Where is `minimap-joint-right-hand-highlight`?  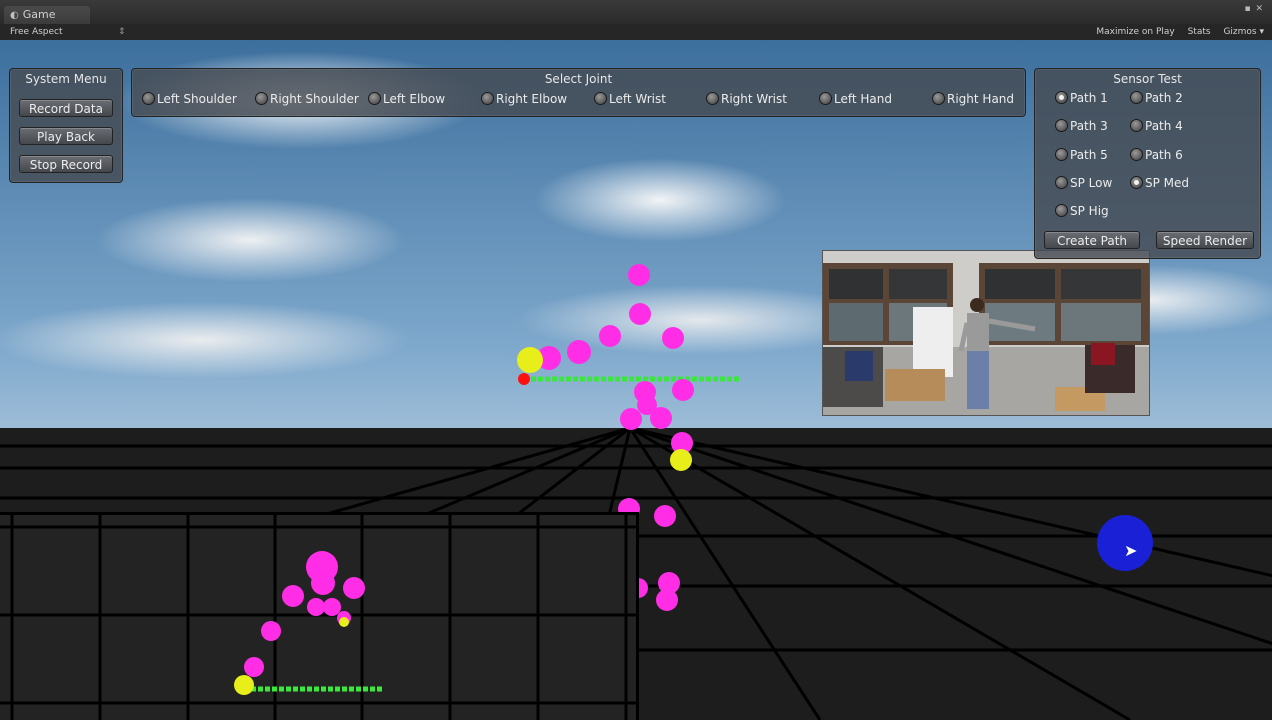
minimap-joint-right-hand-highlight is located at coordinates (344, 622).